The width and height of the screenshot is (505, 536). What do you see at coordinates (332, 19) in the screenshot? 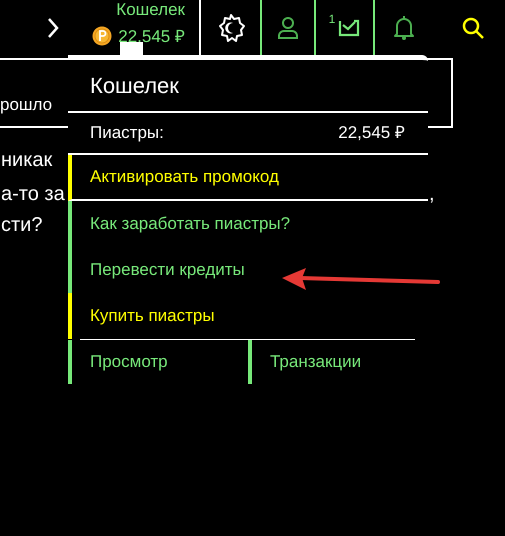
I see `mail-count: 1` at bounding box center [332, 19].